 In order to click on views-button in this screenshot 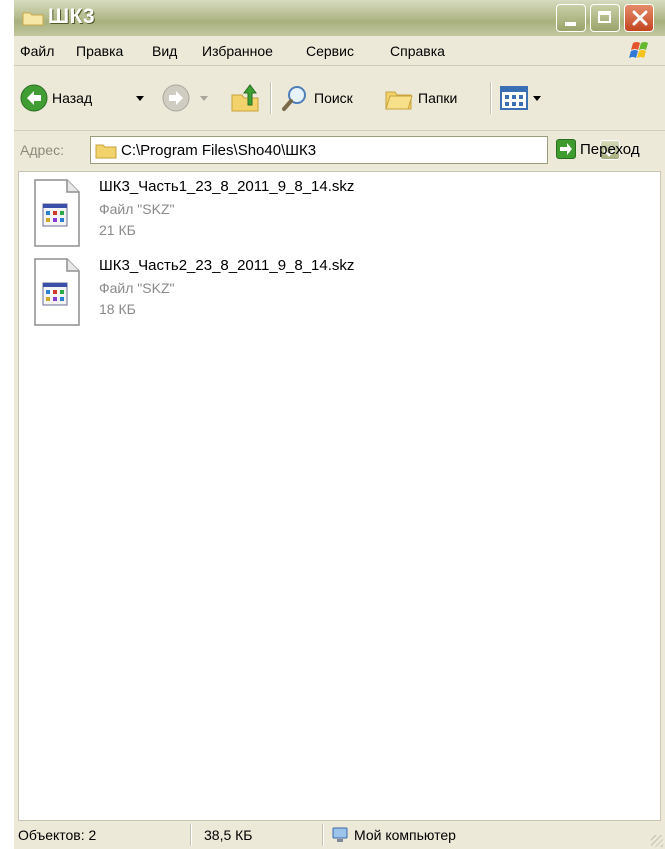, I will do `click(514, 98)`.